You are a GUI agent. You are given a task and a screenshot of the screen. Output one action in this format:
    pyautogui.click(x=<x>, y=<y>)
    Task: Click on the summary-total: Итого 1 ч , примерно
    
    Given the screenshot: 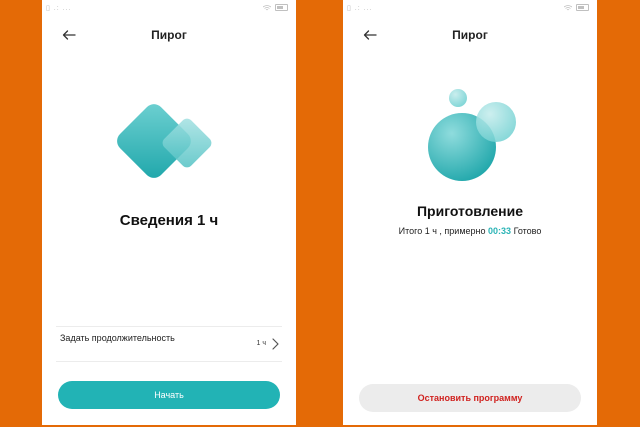 What is the action you would take?
    pyautogui.click(x=442, y=231)
    